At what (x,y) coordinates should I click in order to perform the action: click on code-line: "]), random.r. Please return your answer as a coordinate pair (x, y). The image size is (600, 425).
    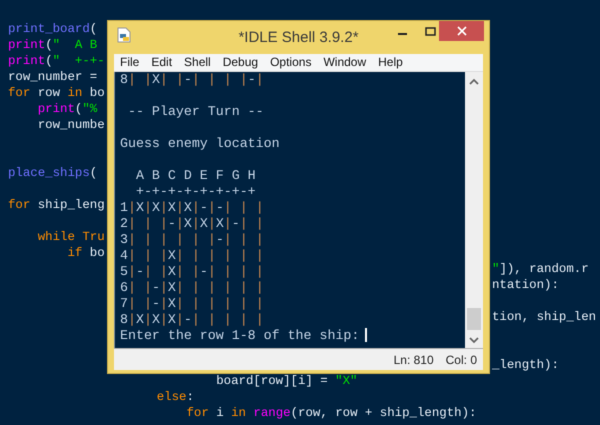
    Looking at the image, I should click on (540, 269).